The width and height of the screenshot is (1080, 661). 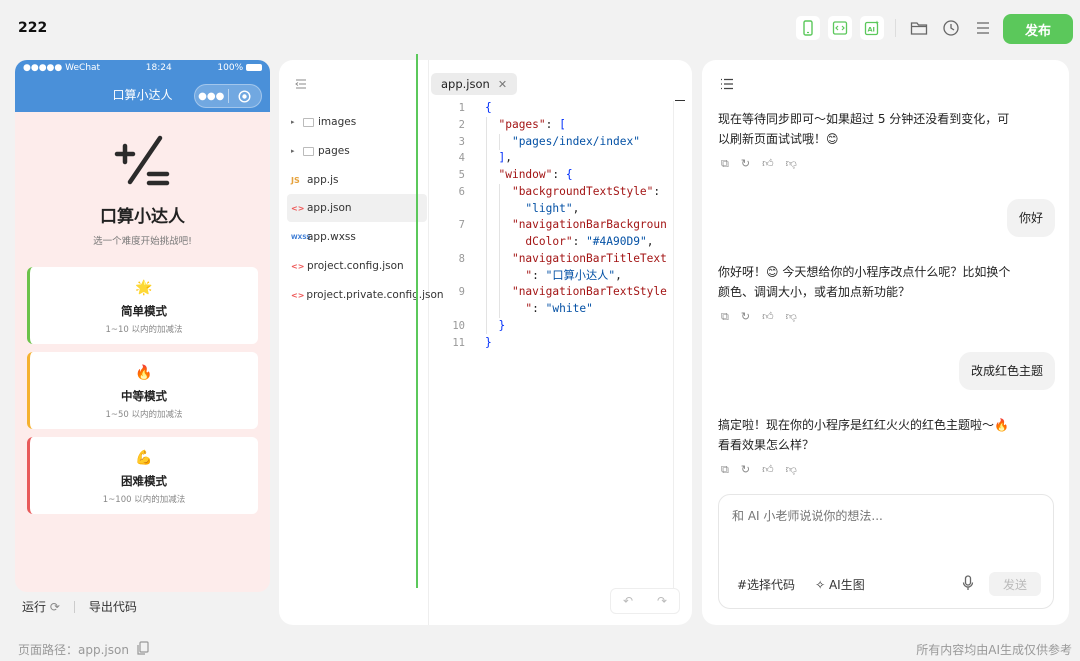 I want to click on publish-button: 发布, so click(x=1038, y=29).